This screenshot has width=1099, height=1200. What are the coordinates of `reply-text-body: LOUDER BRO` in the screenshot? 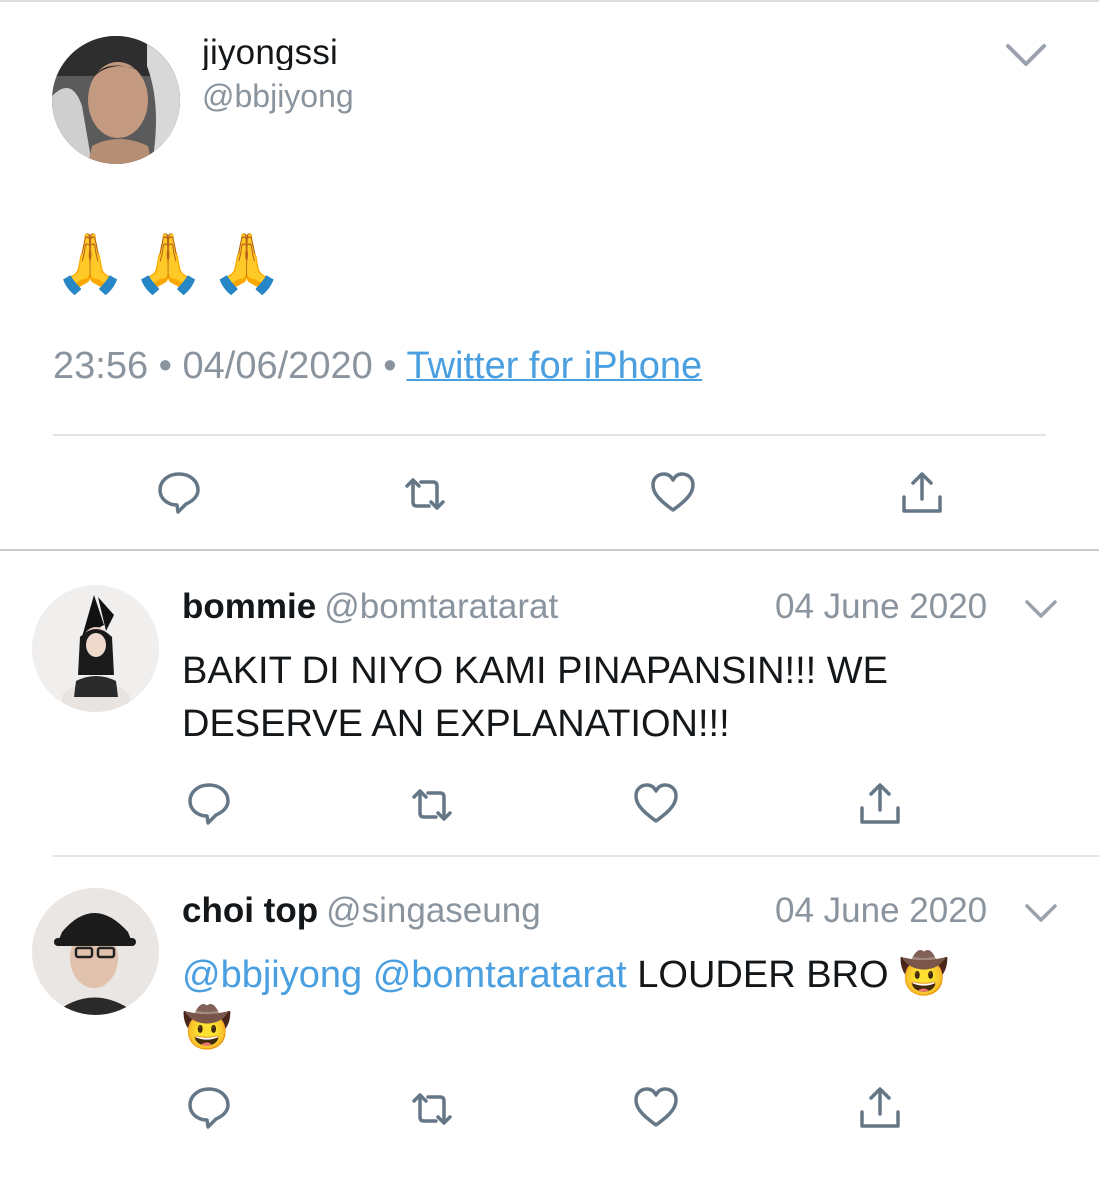 It's located at (763, 975).